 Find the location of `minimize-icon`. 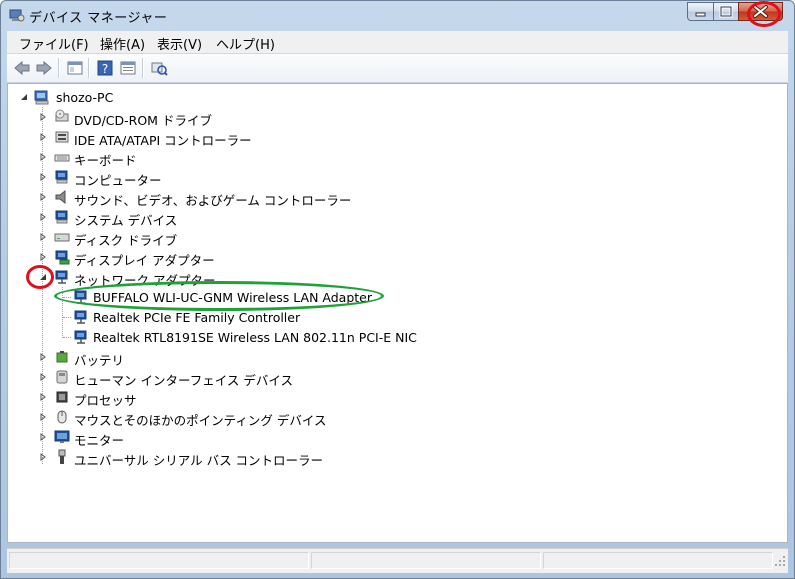

minimize-icon is located at coordinates (700, 14).